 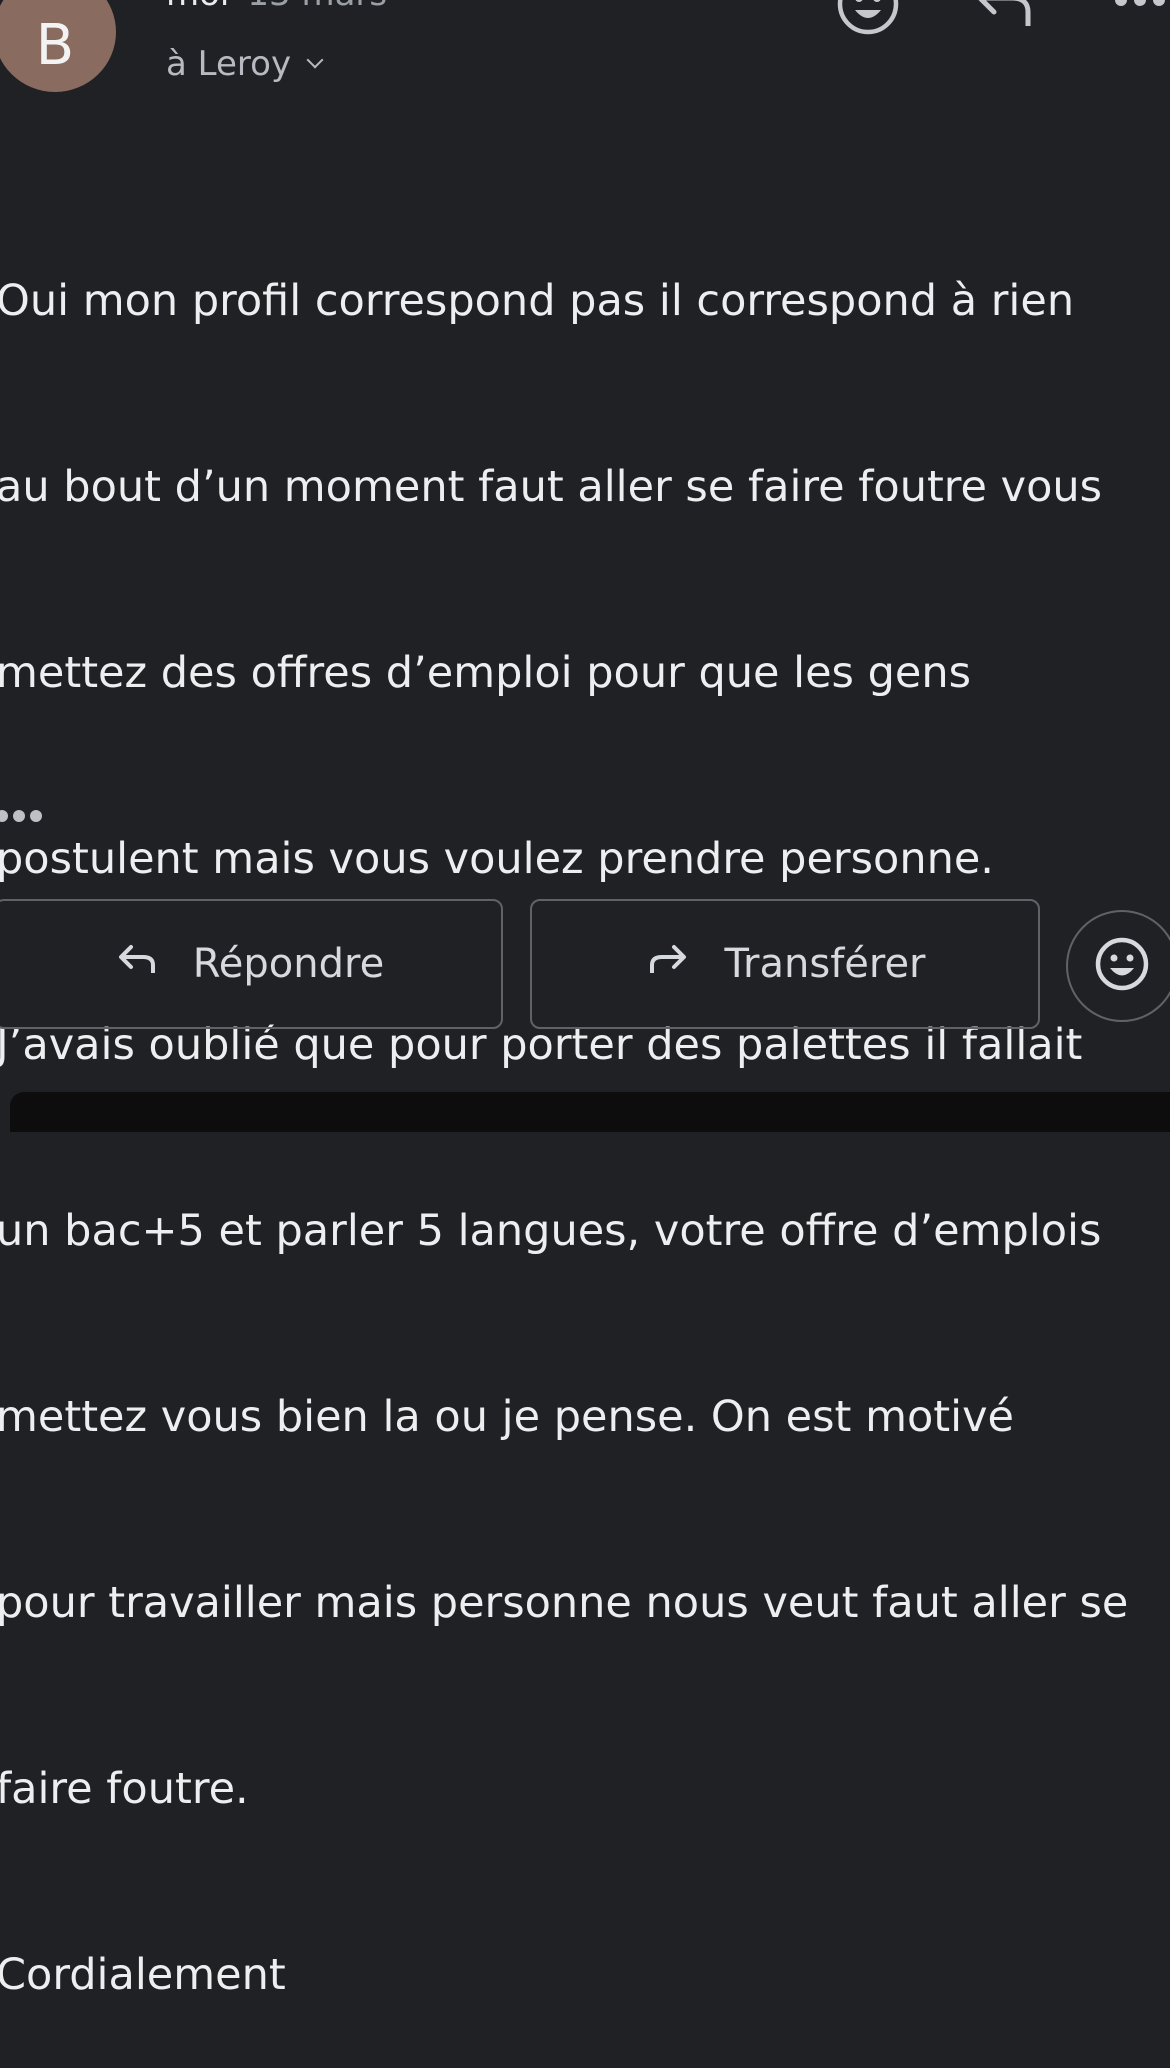 I want to click on reply-arrow-icon, so click(x=137, y=964).